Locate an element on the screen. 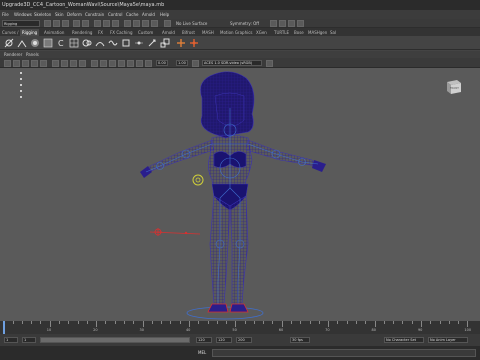 The image size is (480, 360). magnet-icon is located at coordinates (167, 23).